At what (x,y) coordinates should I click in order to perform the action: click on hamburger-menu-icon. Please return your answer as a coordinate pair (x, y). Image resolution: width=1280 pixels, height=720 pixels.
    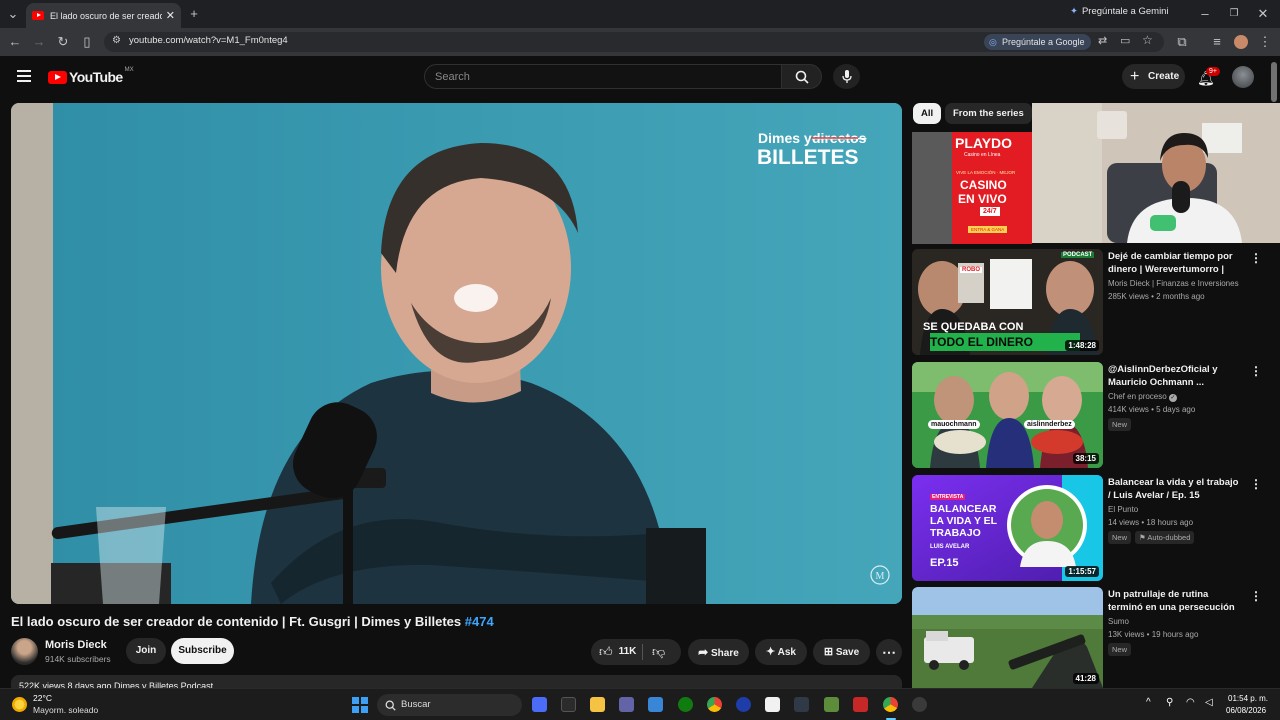
    Looking at the image, I should click on (24, 76).